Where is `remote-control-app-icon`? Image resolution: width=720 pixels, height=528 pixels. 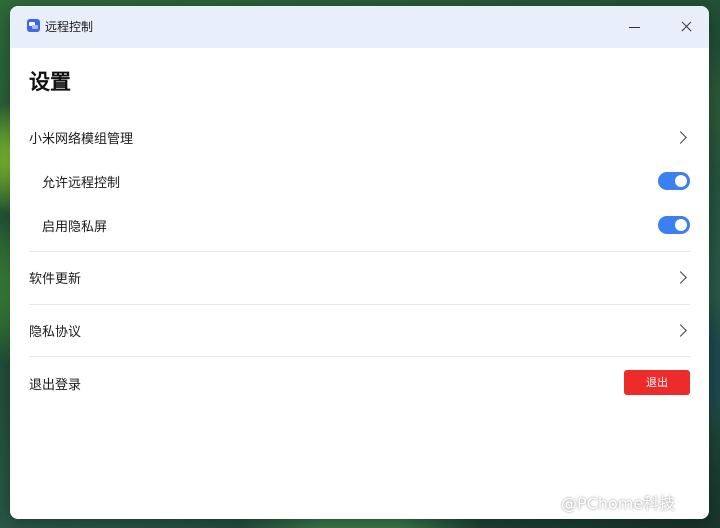 remote-control-app-icon is located at coordinates (33, 25).